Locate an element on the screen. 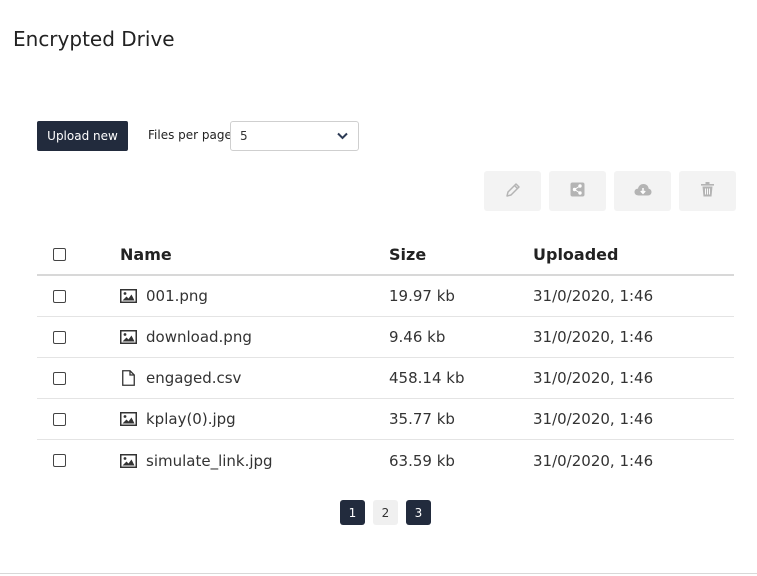  table-row: download.png 9.46 kb 31/0/2020, 1:46 is located at coordinates (385, 337).